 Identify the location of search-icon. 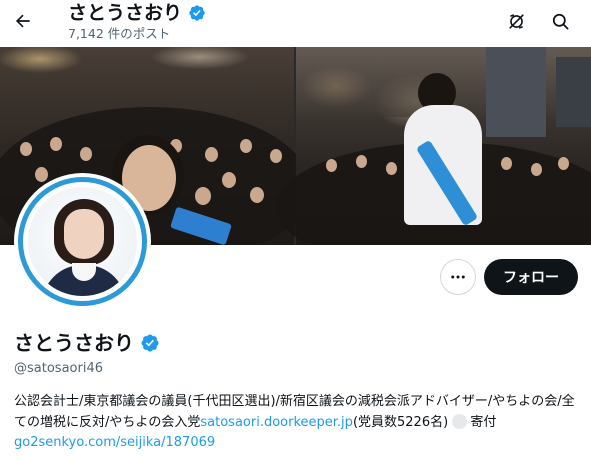
(560, 21).